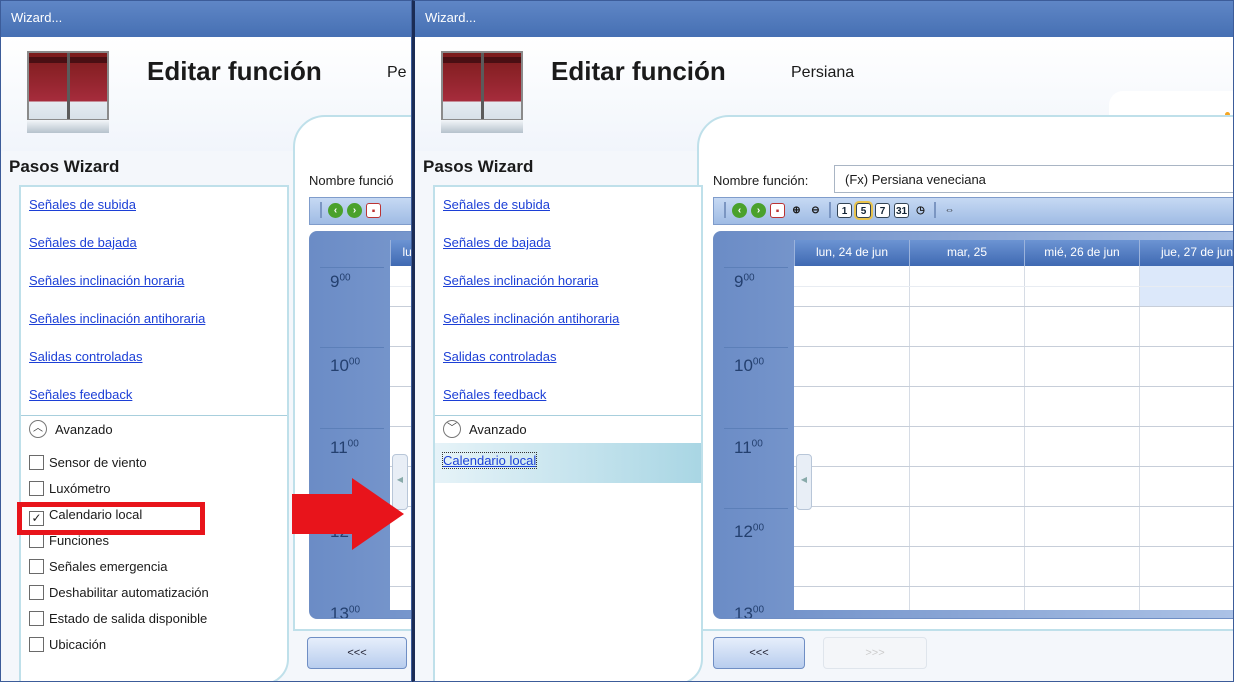 The height and width of the screenshot is (682, 1234). I want to click on scroll-left-handle: ◀, so click(804, 482).